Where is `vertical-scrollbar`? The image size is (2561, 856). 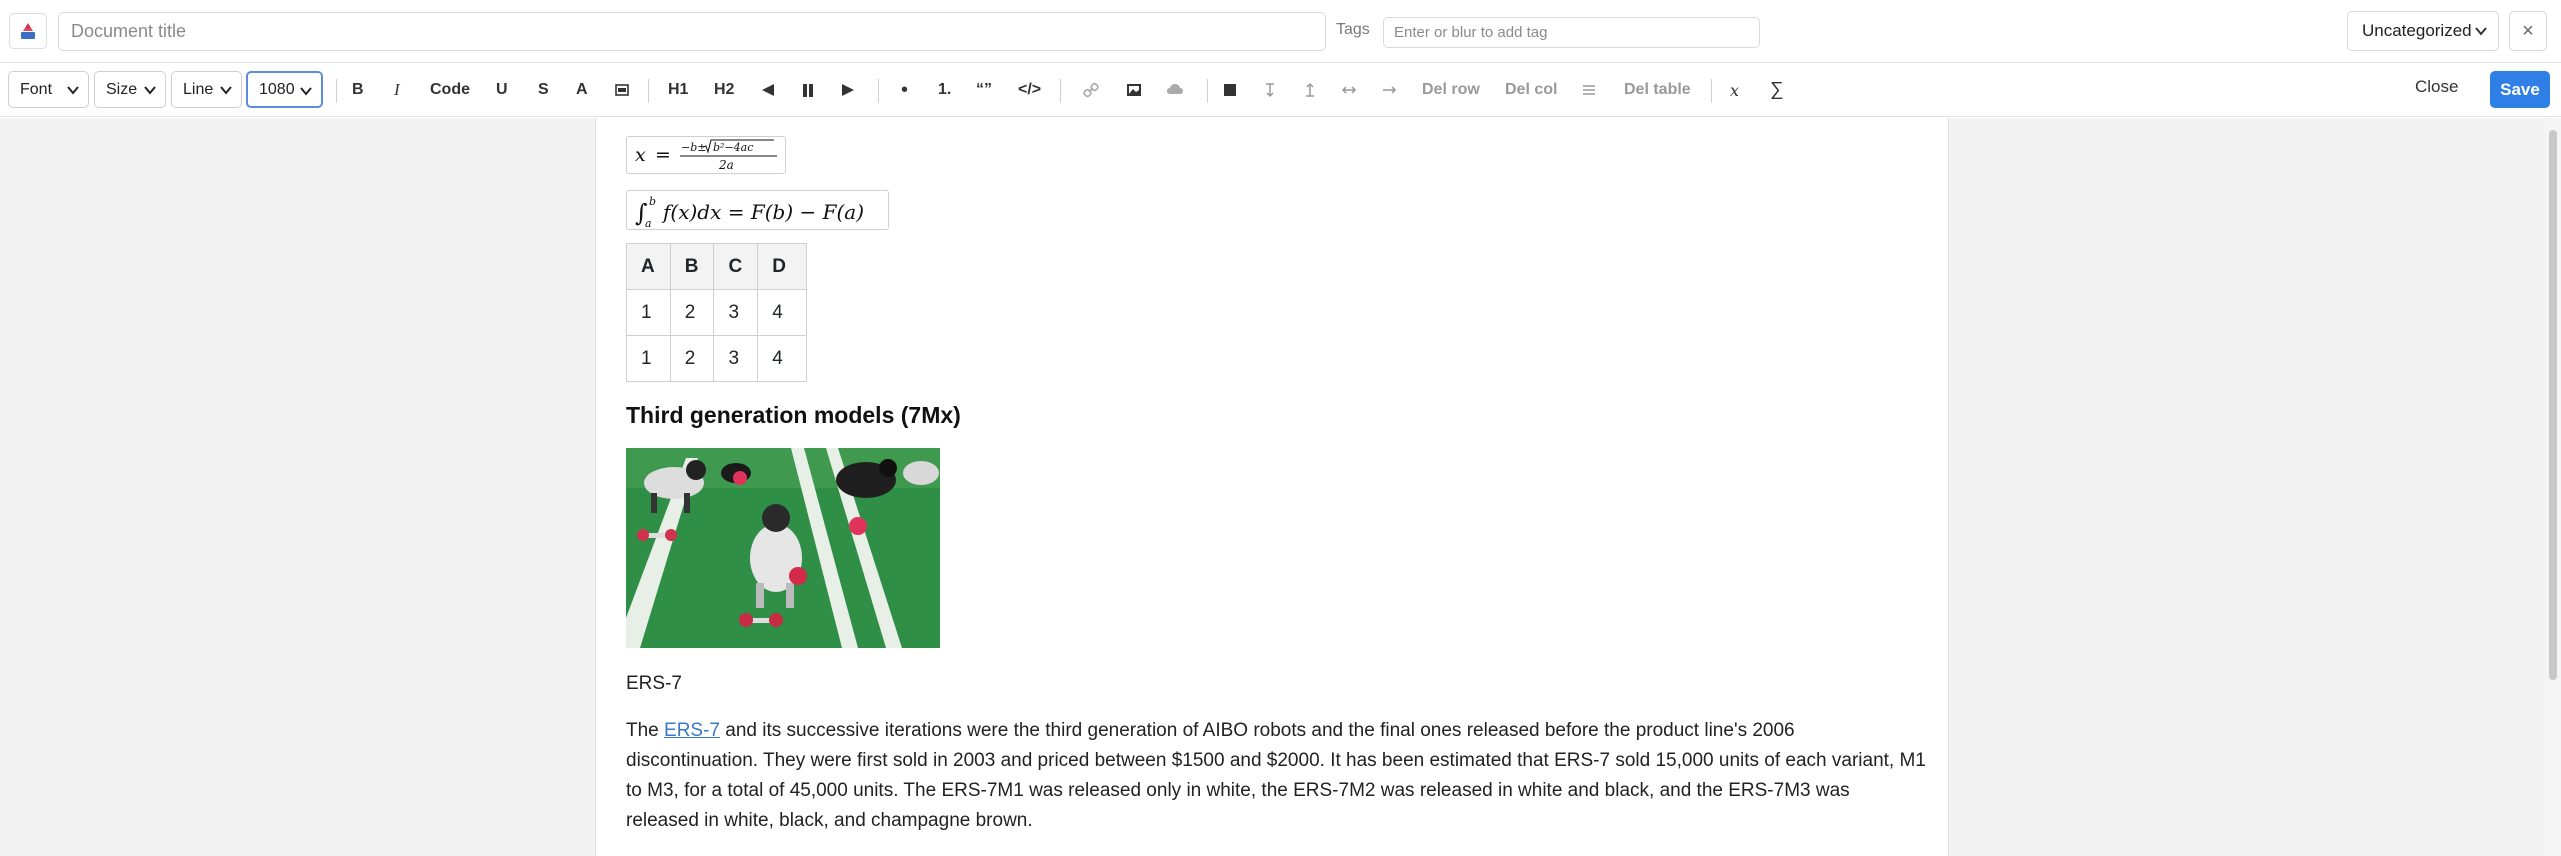 vertical-scrollbar is located at coordinates (2553, 487).